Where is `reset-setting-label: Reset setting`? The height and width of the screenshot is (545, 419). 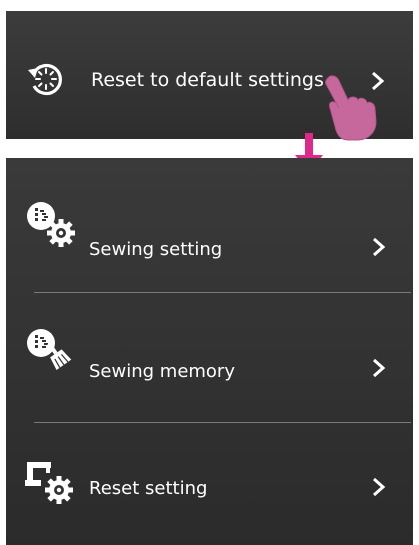 reset-setting-label: Reset setting is located at coordinates (148, 488).